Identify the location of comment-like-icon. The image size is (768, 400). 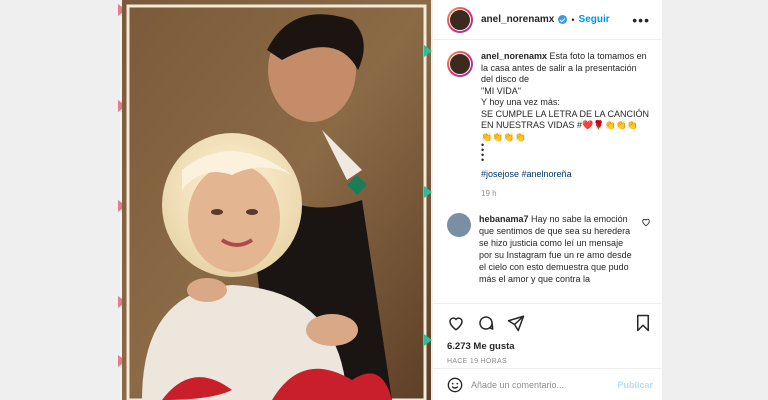
(646, 222).